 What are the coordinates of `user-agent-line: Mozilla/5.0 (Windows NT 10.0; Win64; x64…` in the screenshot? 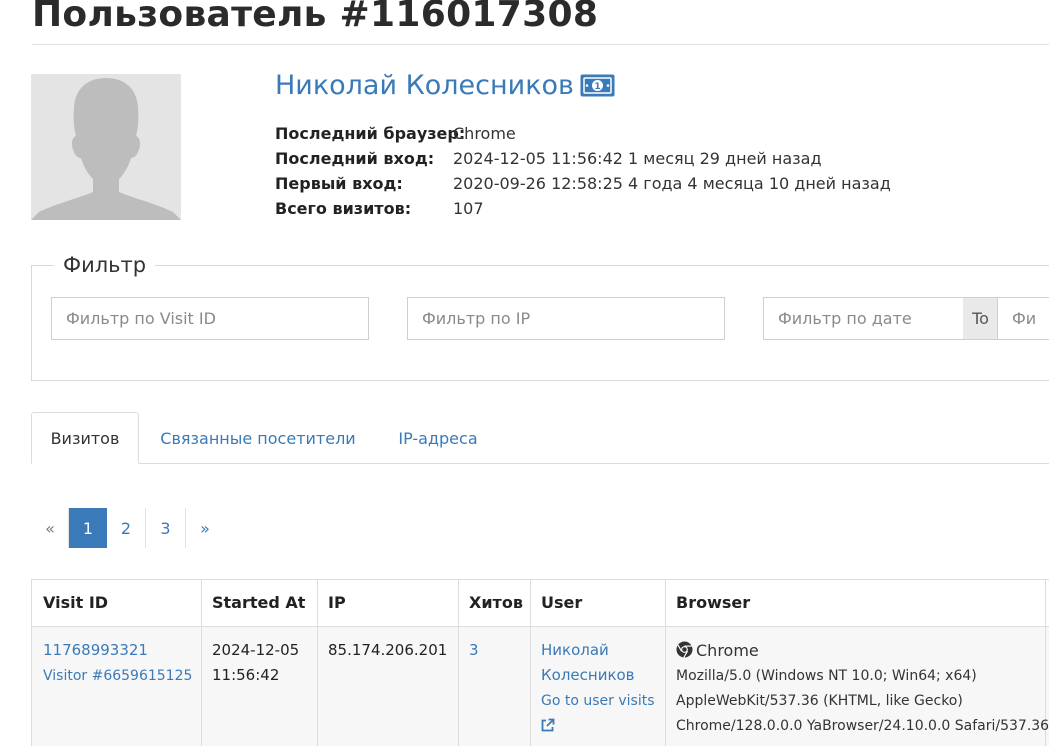 It's located at (826, 676).